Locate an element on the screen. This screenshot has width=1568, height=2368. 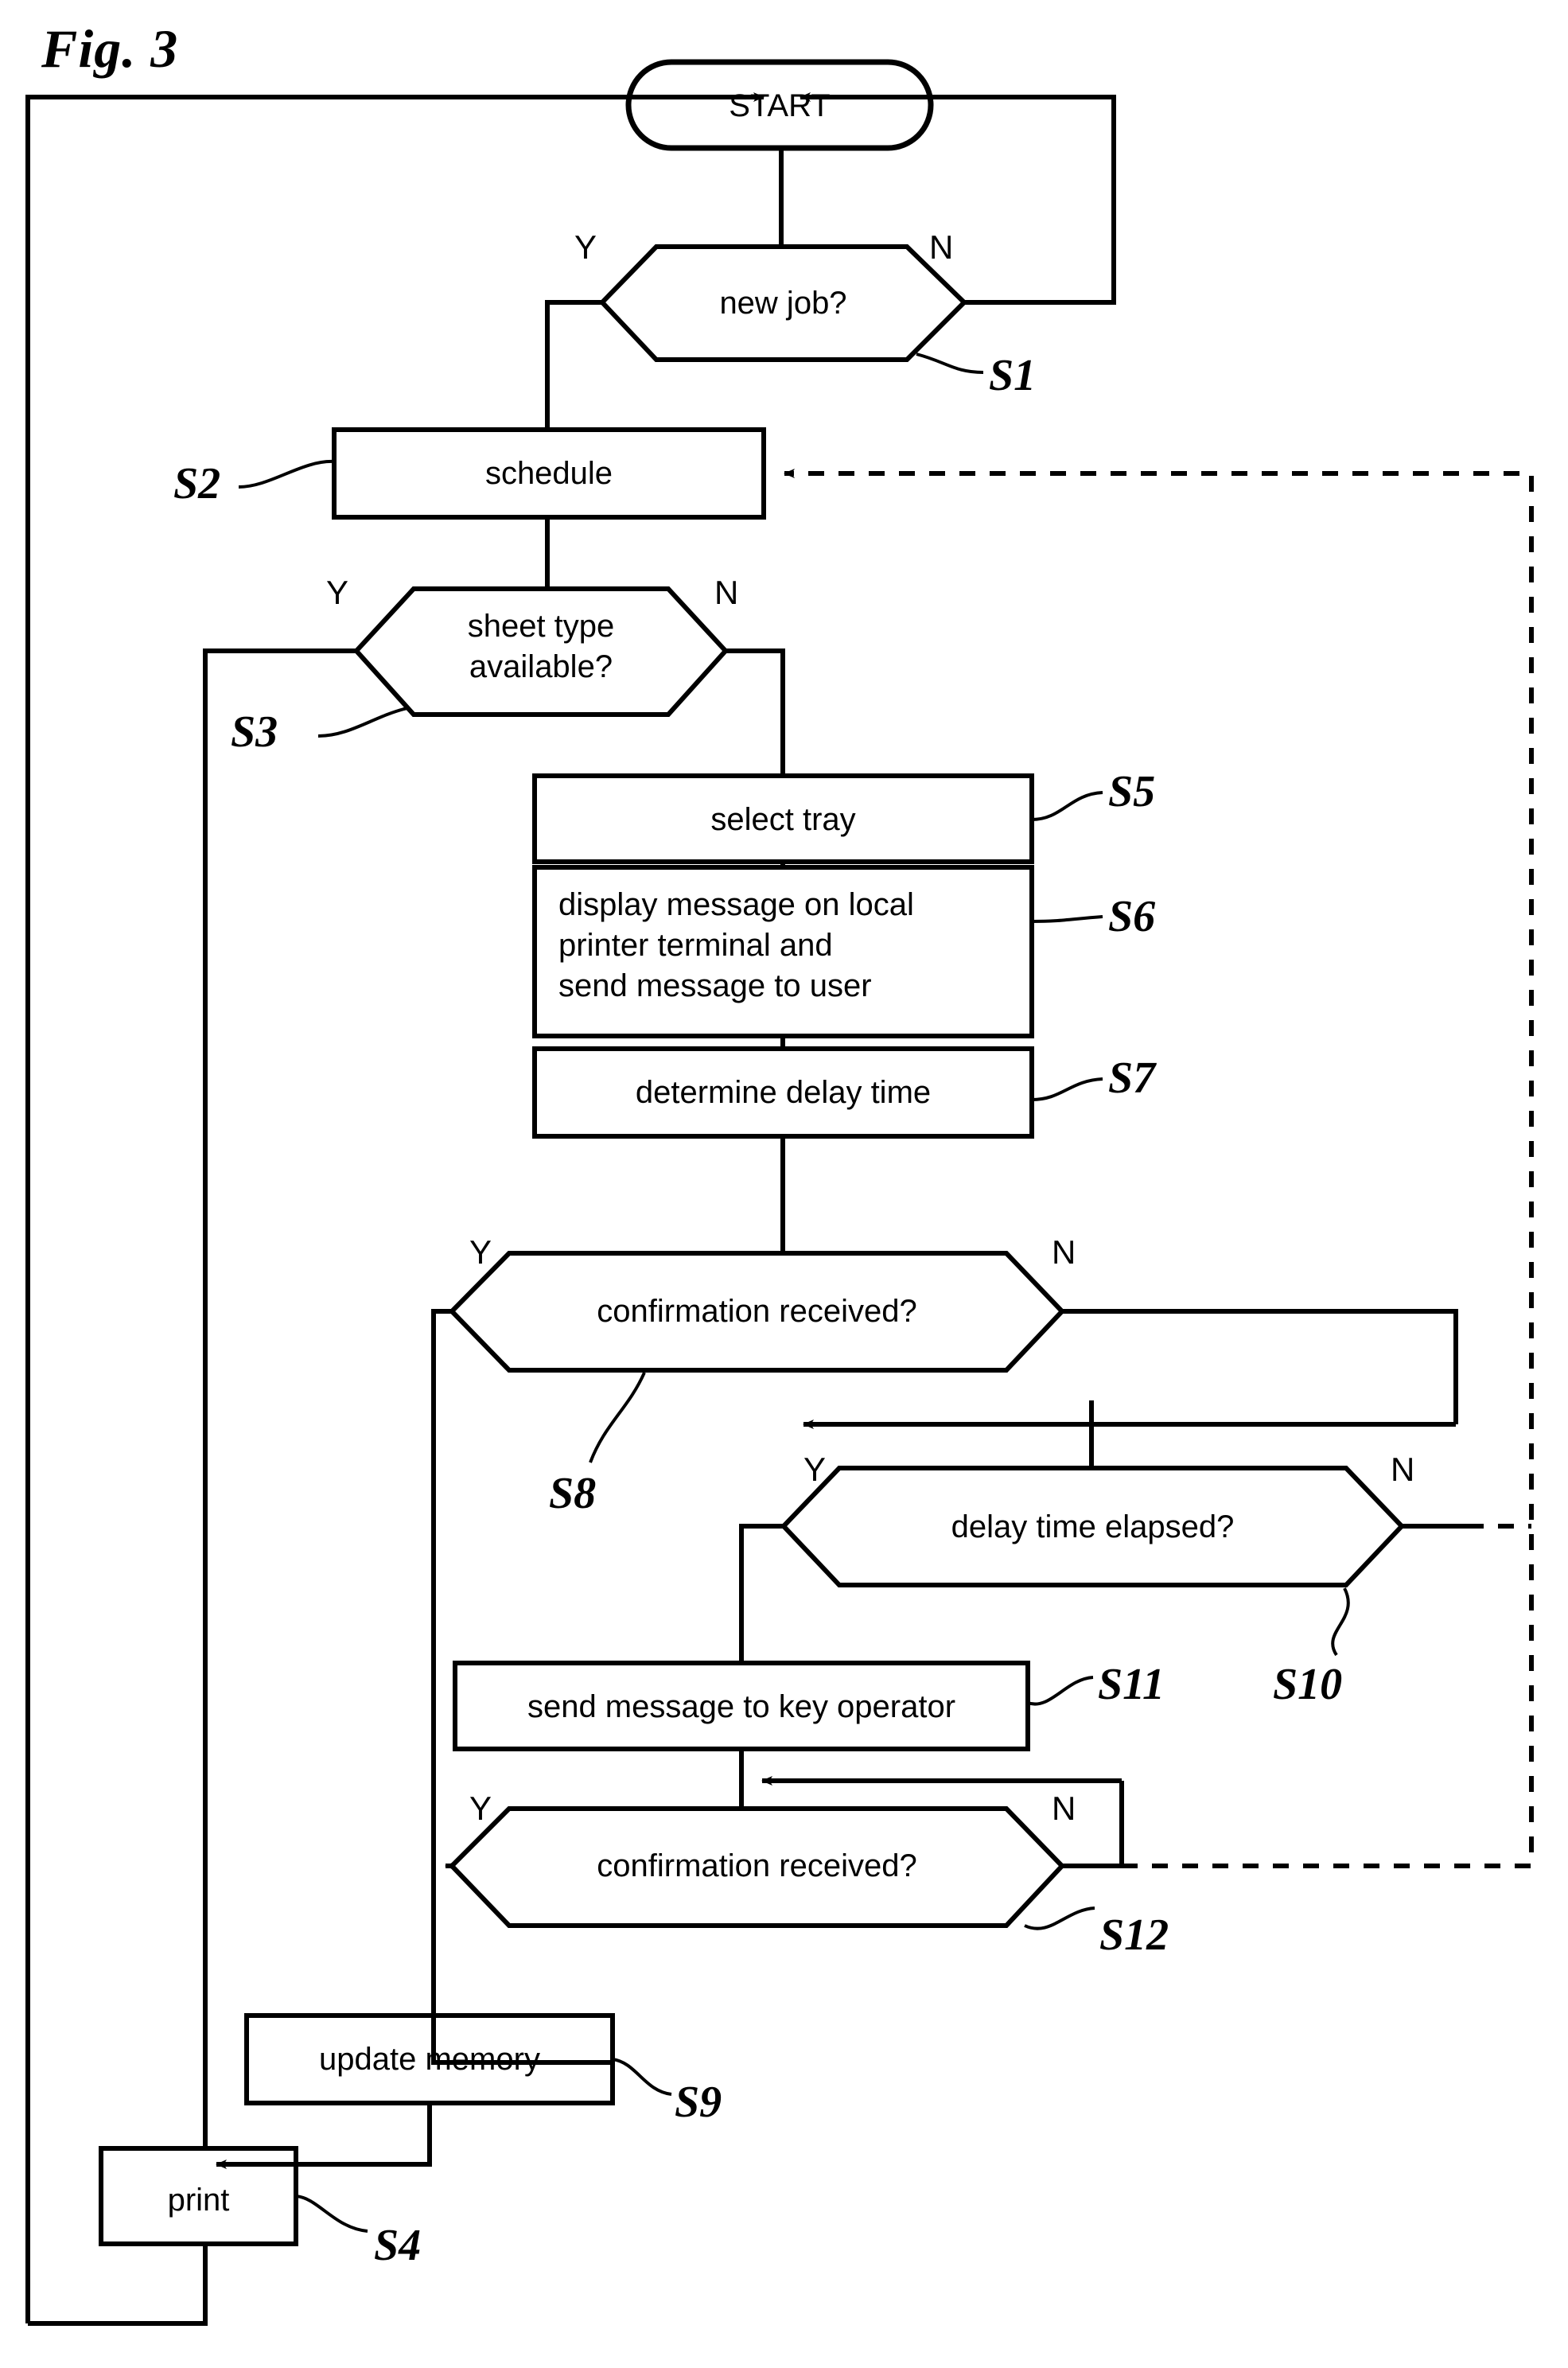
leader-s3 is located at coordinates (362, 722).